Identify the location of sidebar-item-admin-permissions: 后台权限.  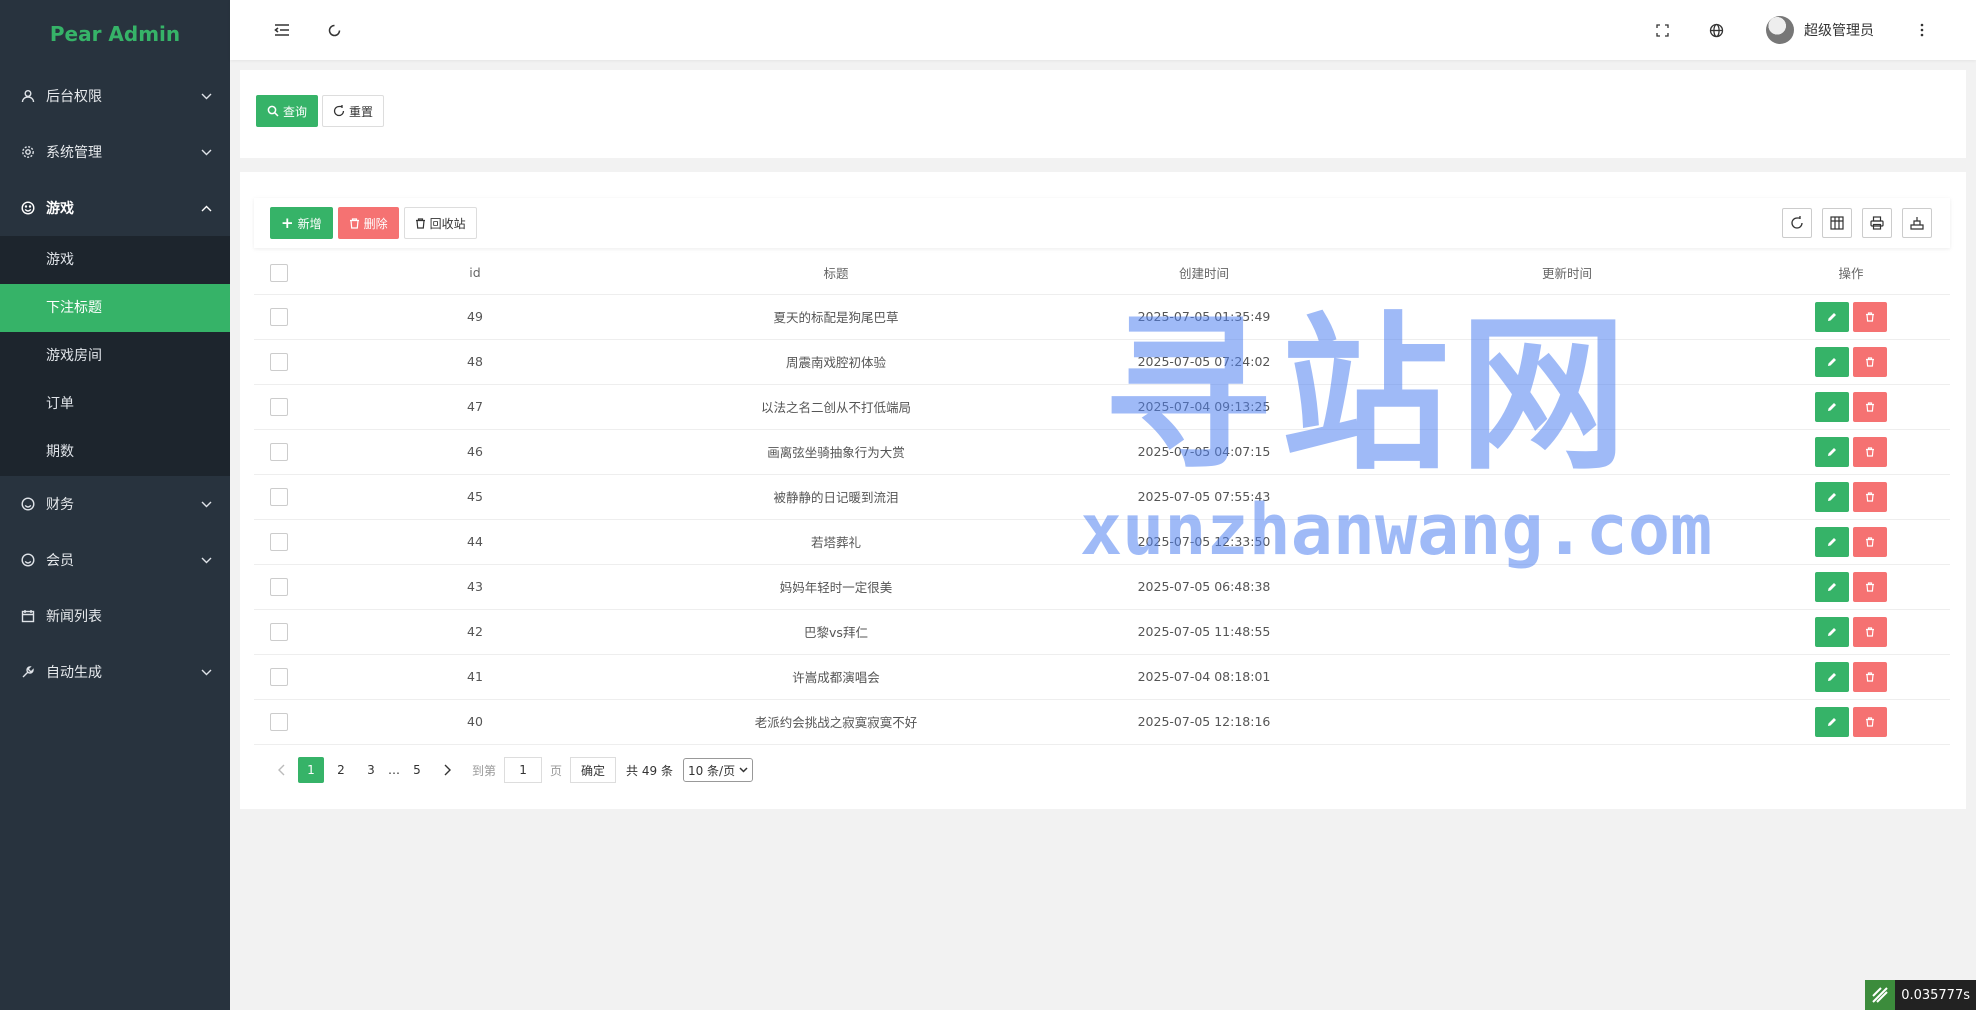
(115, 96).